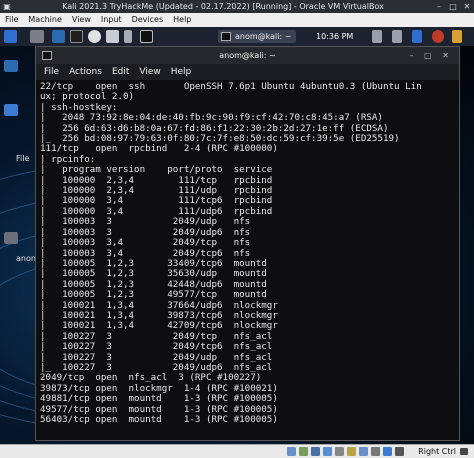 This screenshot has height=458, width=474. I want to click on vbox-menu-file: File, so click(11, 20).